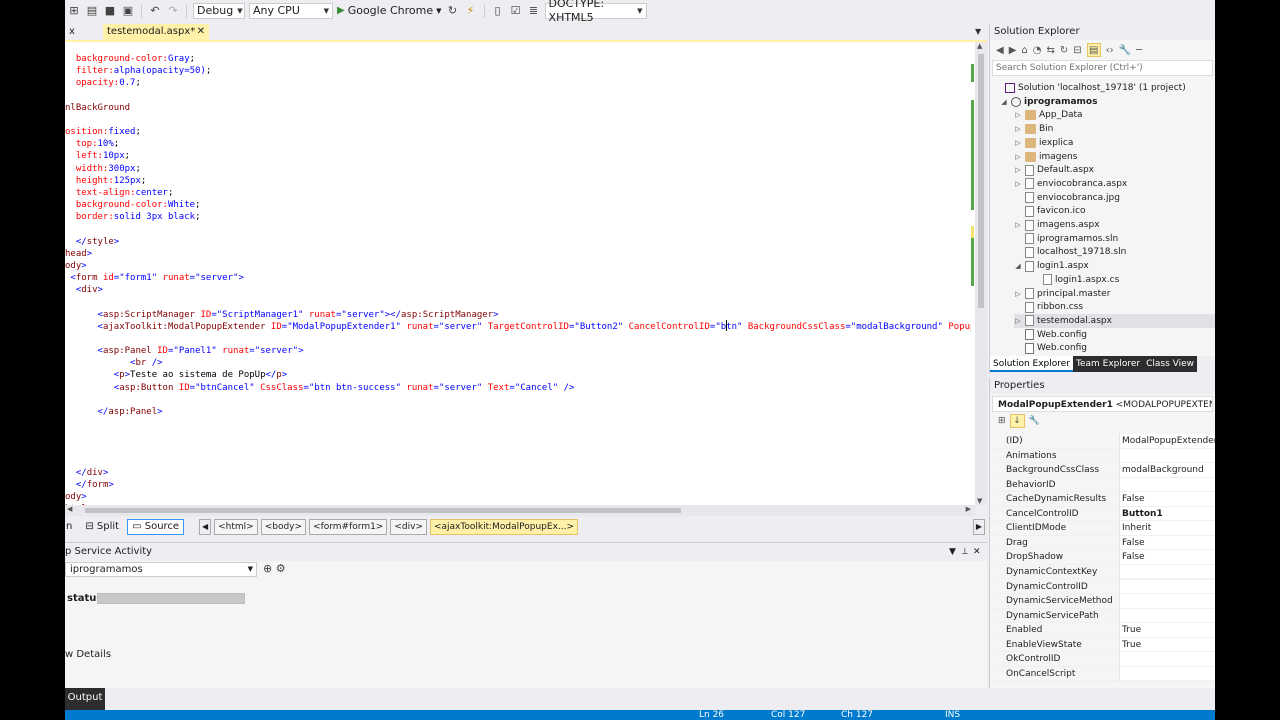 This screenshot has height=720, width=1280. Describe the element at coordinates (1048, 102) in the screenshot. I see `tree-item: ◢ iprogramamos` at that location.